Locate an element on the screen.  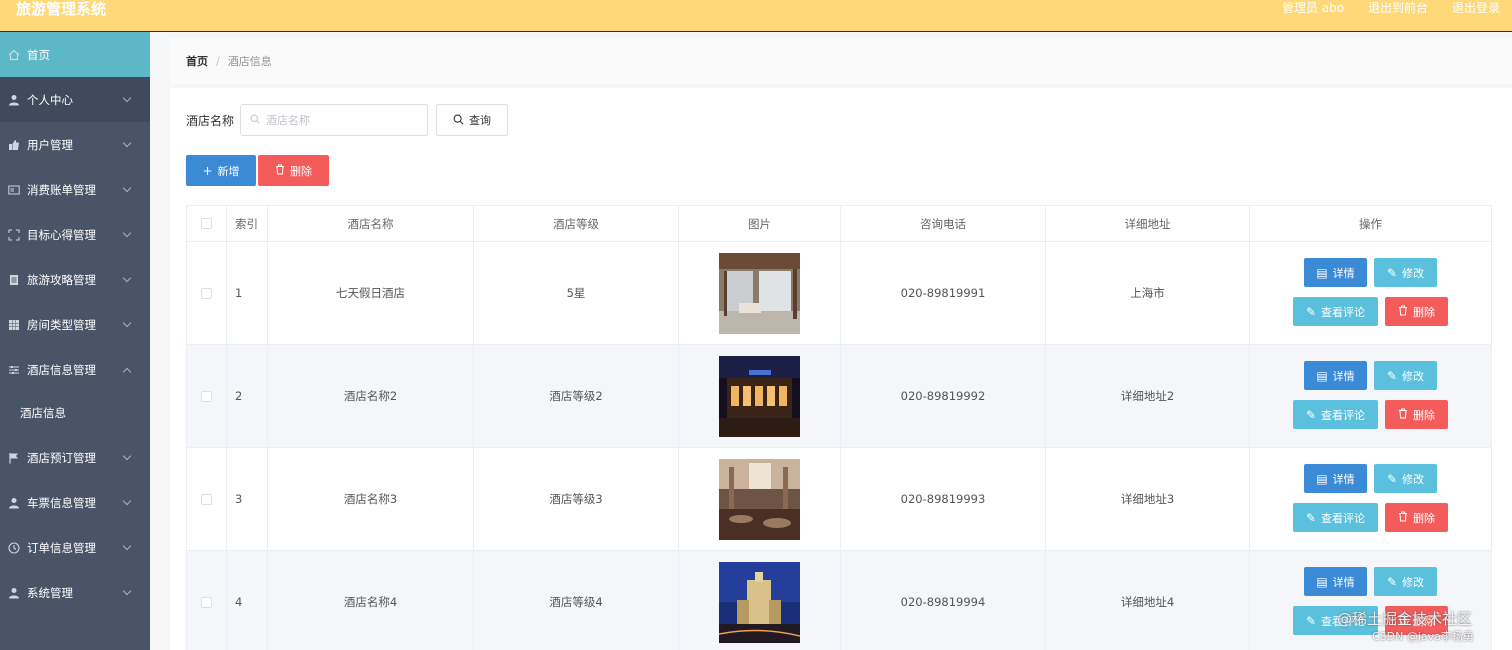
query-button-label: 查询 is located at coordinates (480, 120).